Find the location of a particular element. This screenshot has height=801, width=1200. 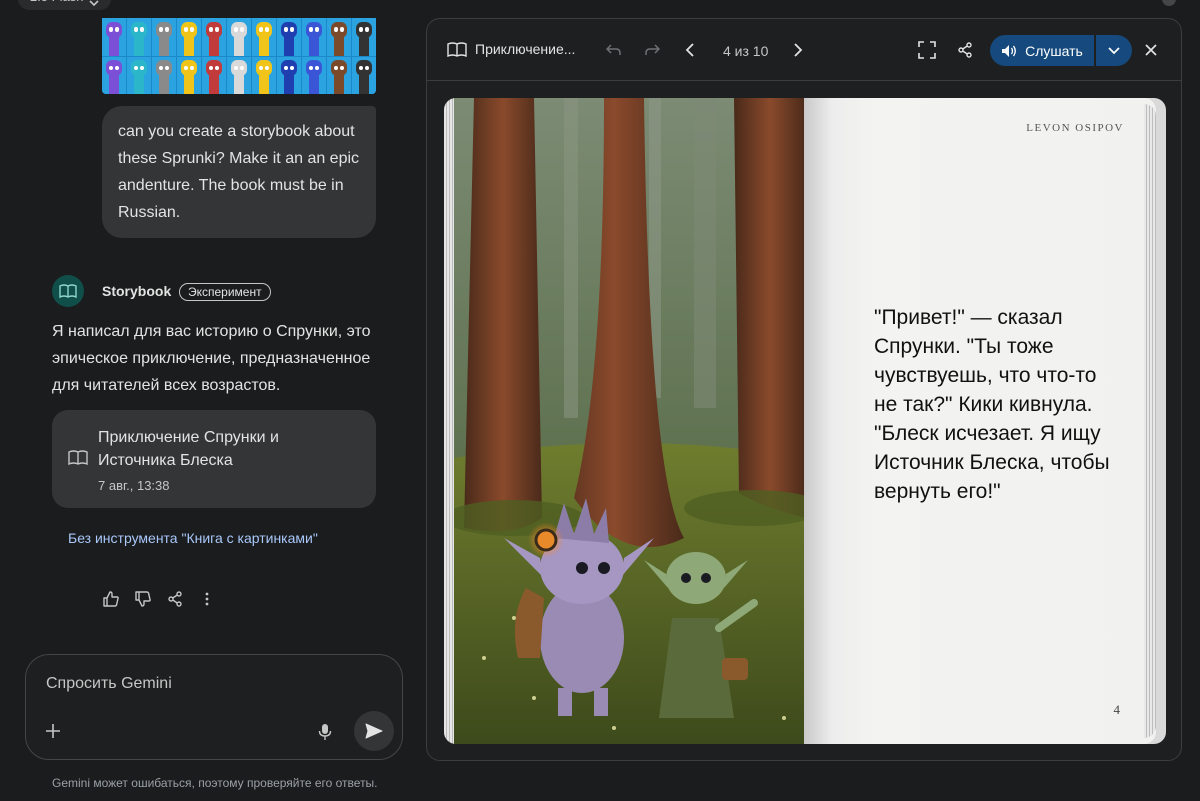

close-icon is located at coordinates (1151, 50).